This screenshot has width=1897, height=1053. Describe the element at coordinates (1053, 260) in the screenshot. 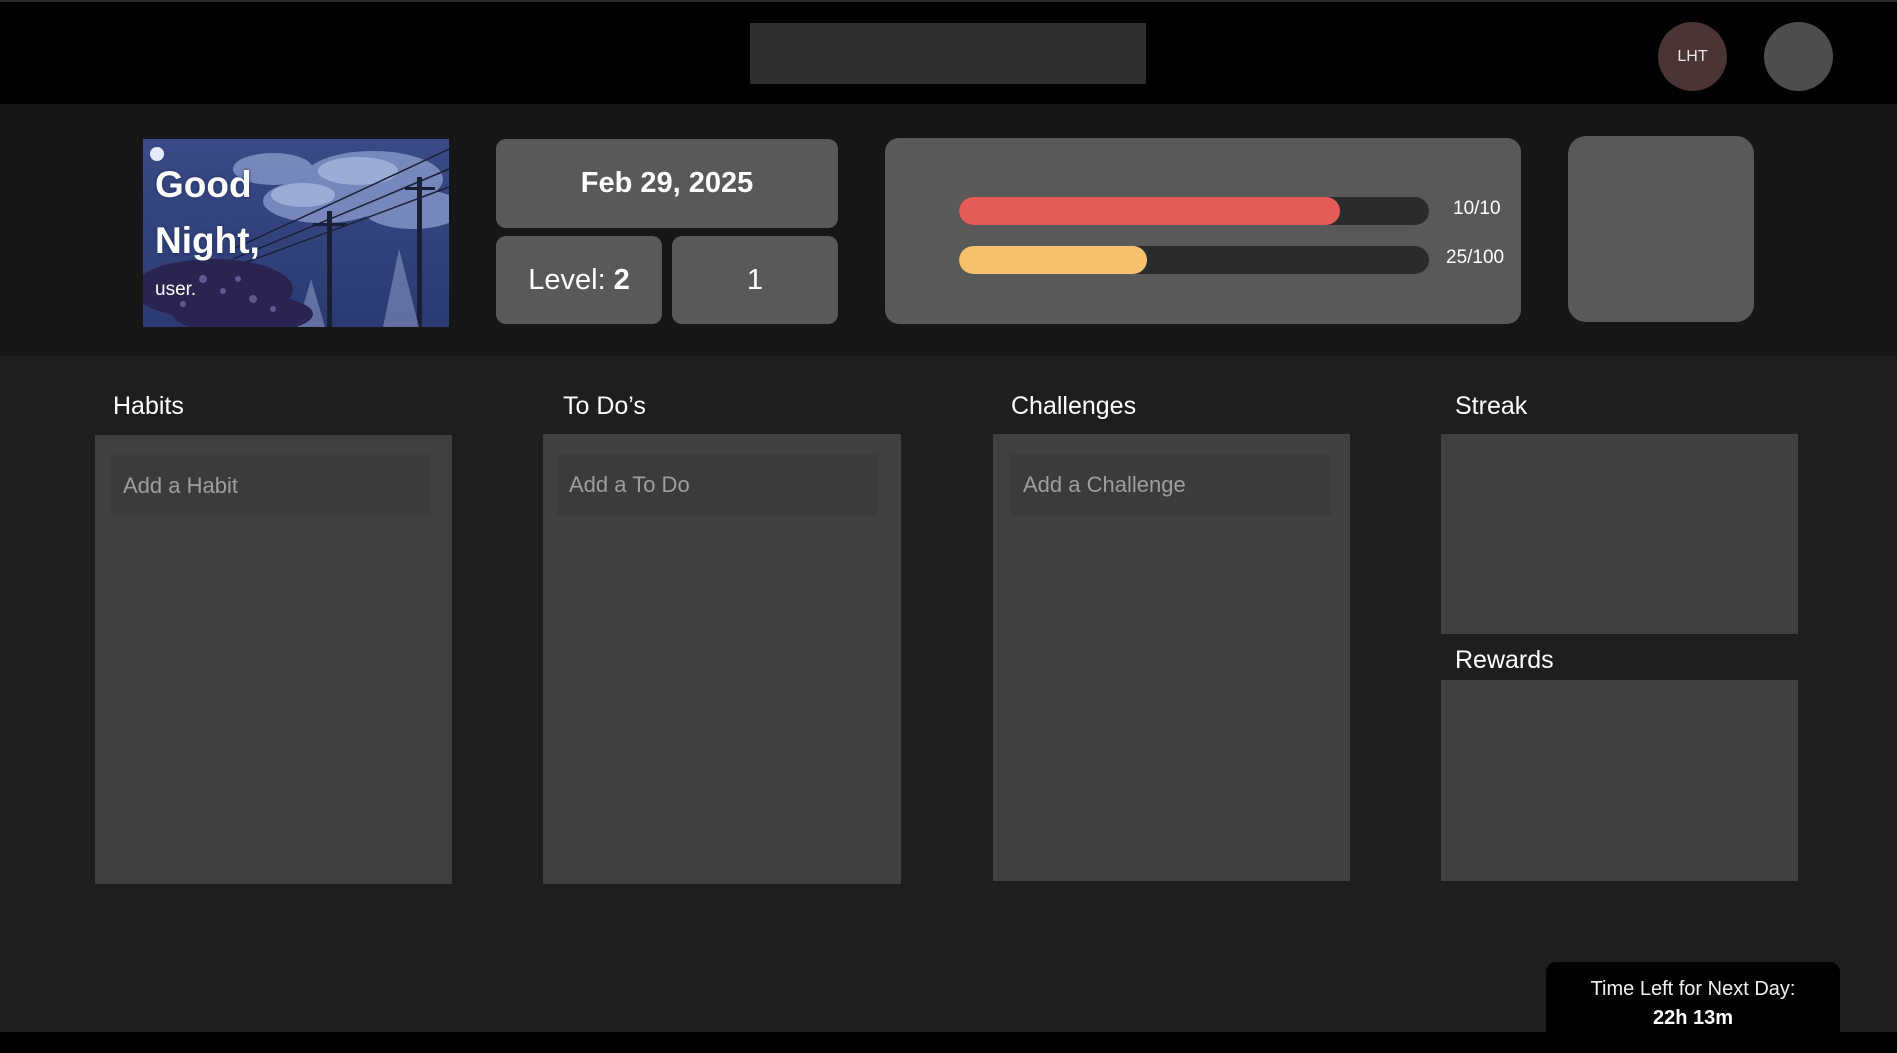

I see `experience-bar-fill` at that location.